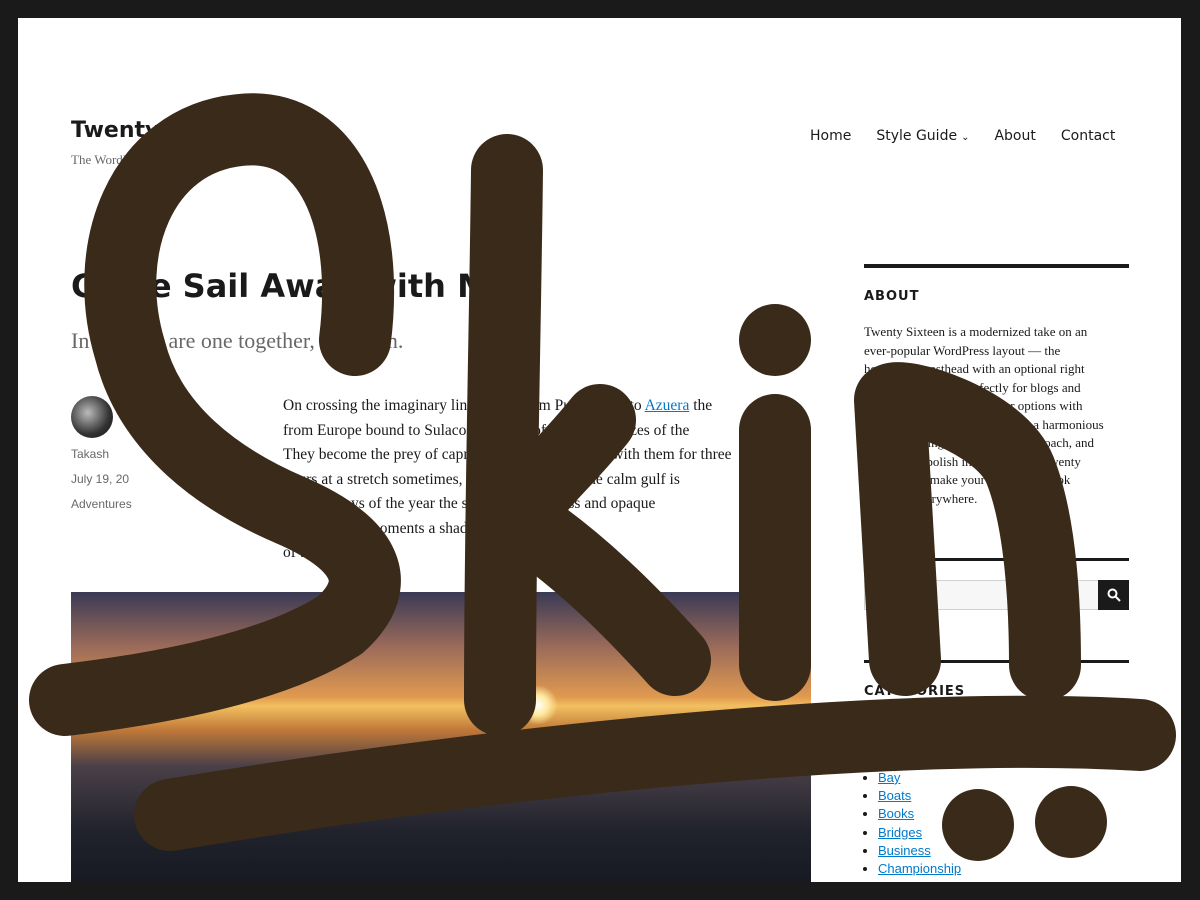 The width and height of the screenshot is (1200, 900). Describe the element at coordinates (978, 825) in the screenshot. I see `scribble-dot-left` at that location.